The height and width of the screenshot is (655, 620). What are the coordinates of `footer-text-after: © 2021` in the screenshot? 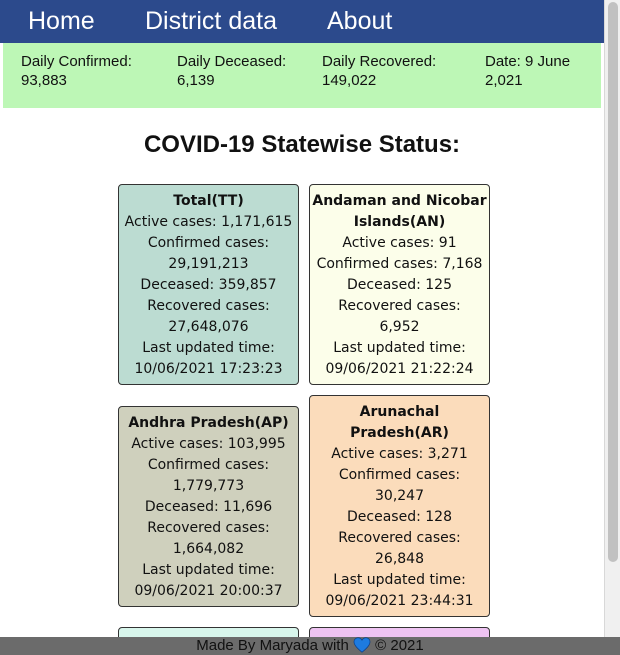 It's located at (399, 645).